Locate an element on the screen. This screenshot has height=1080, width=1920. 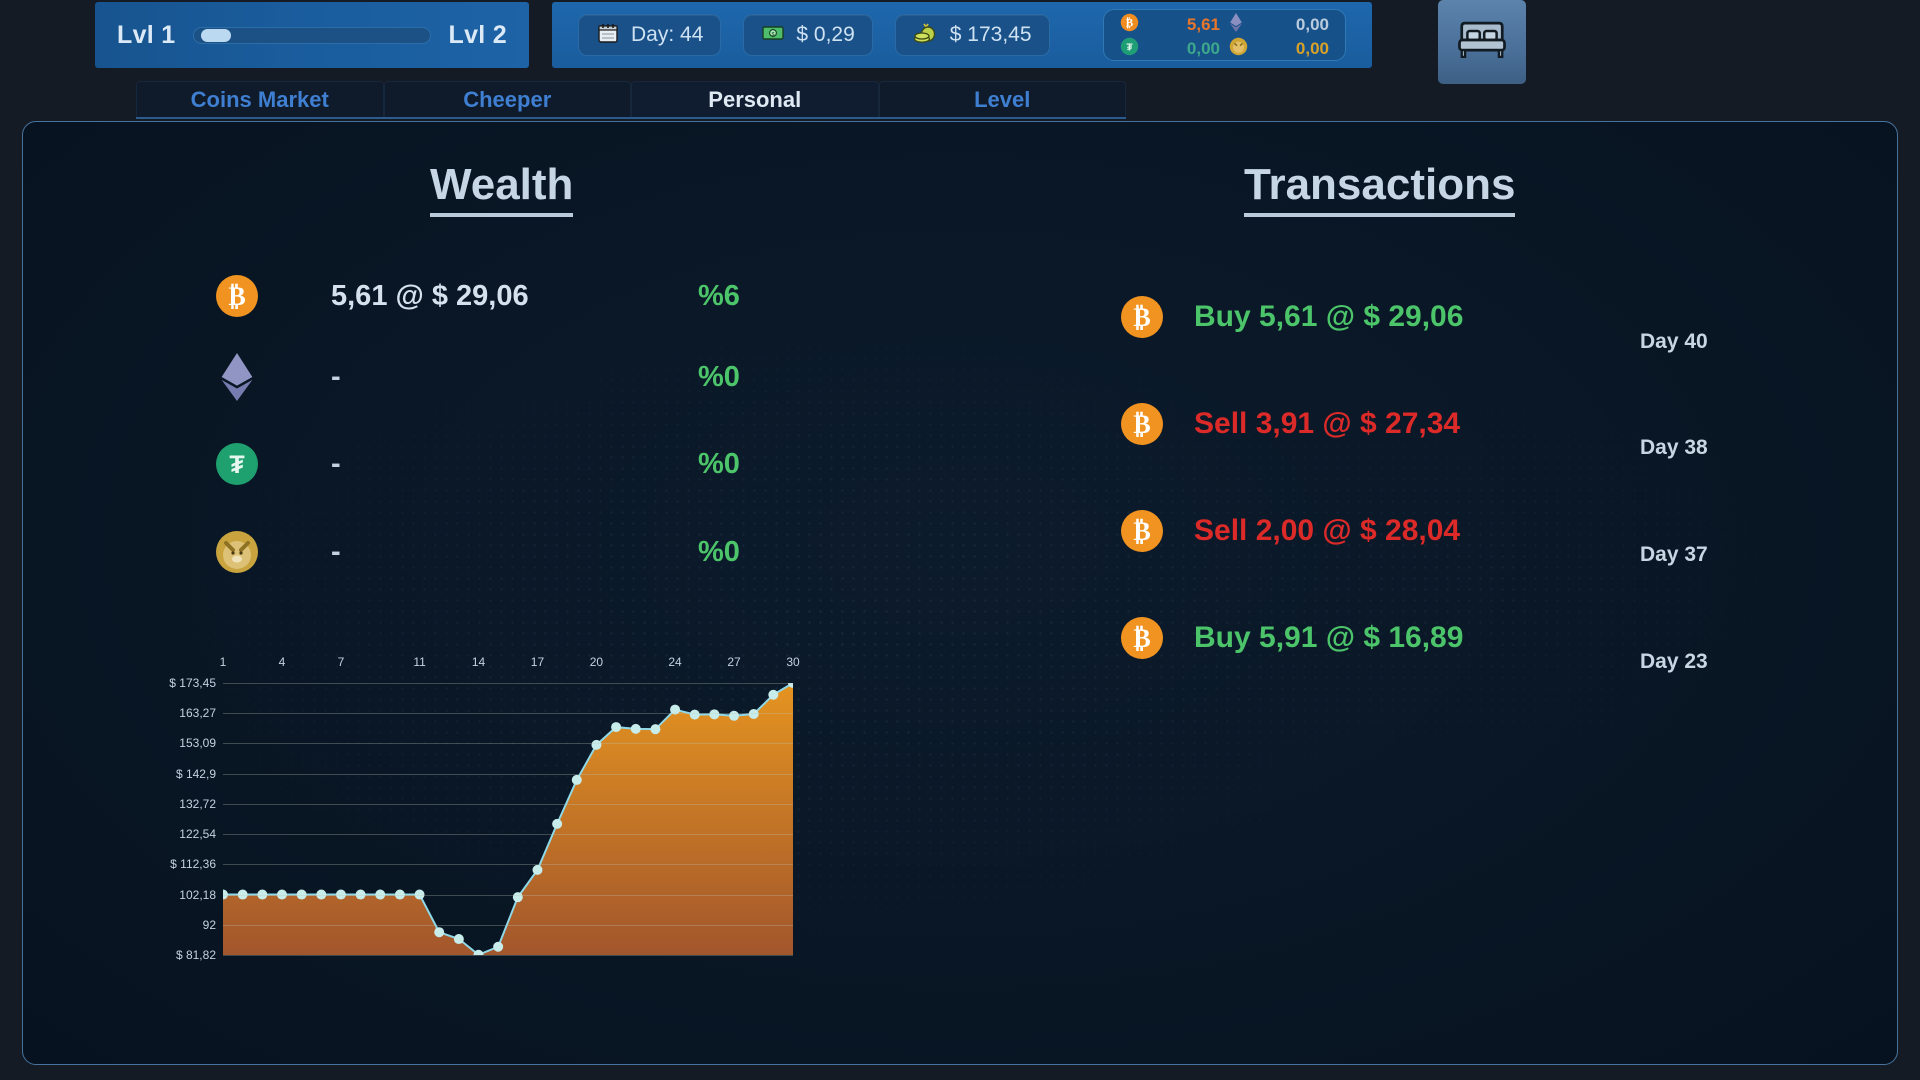
wealth-heading: Wealth is located at coordinates (502, 188).